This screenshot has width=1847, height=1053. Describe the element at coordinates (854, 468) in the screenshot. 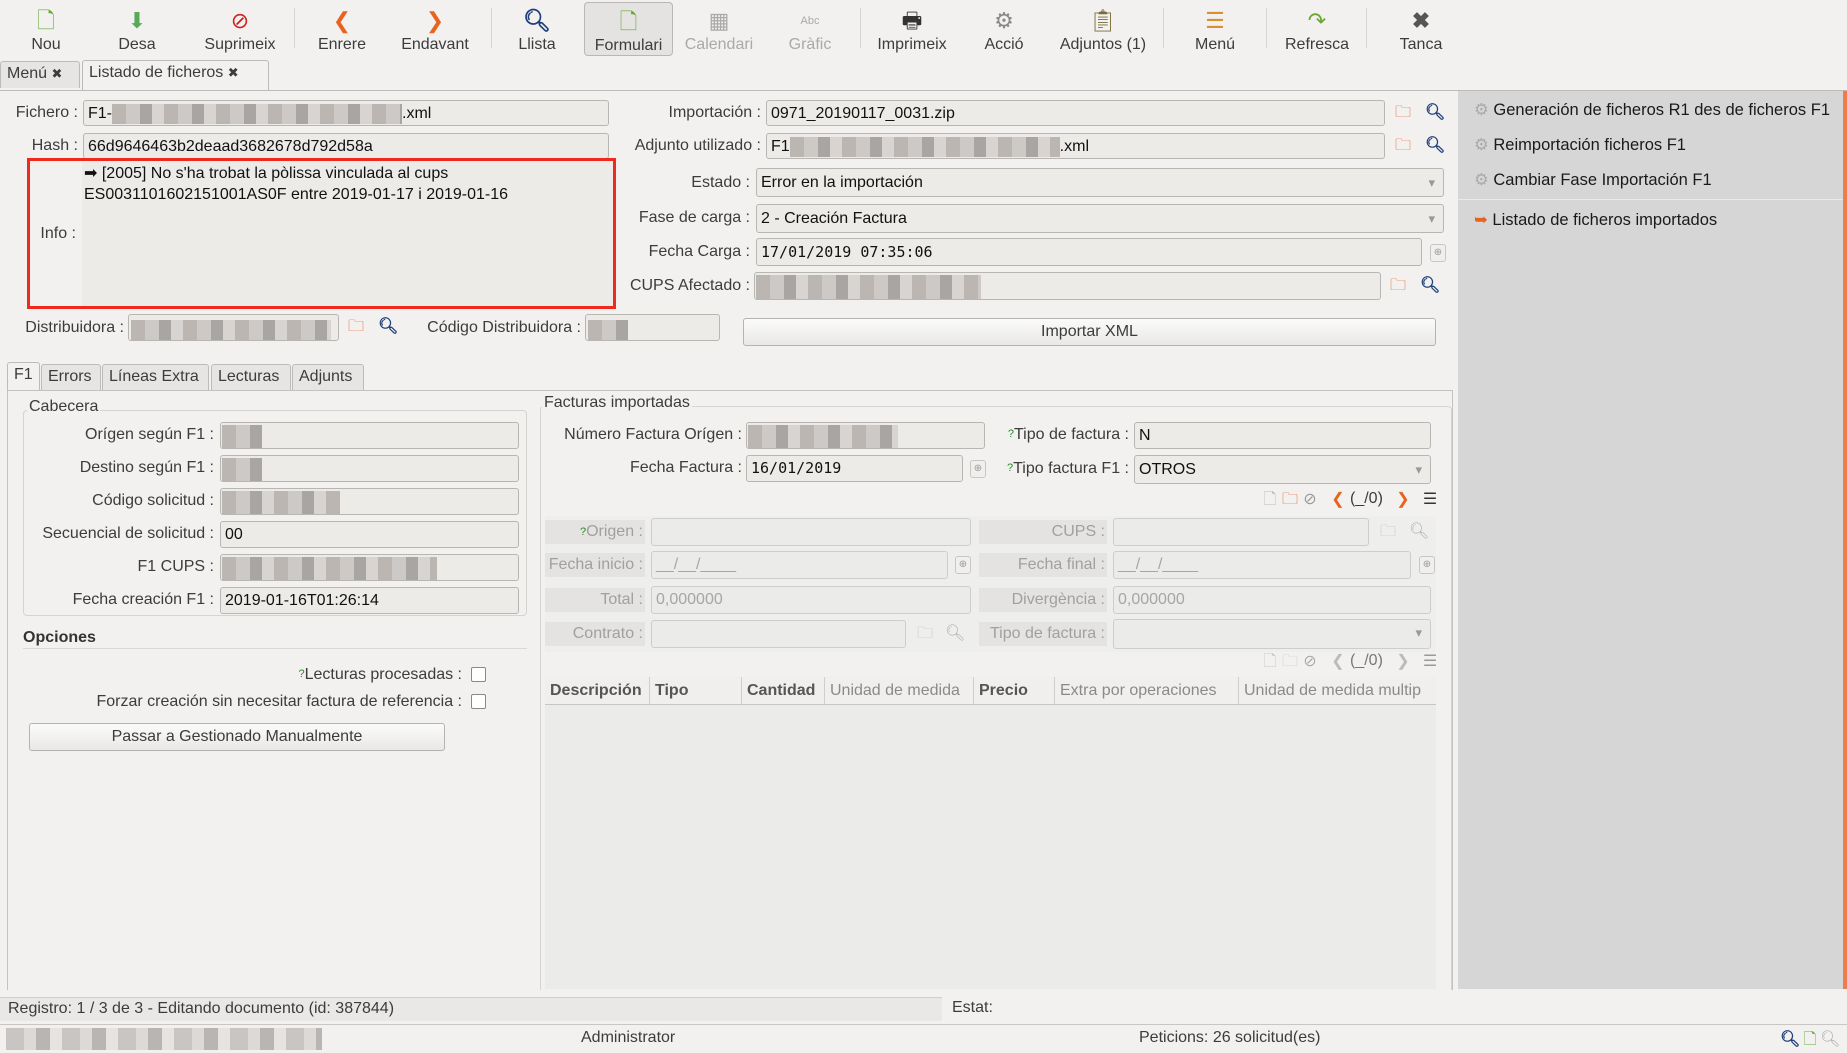

I see `fecha-factura-field: 16/01/2019` at that location.